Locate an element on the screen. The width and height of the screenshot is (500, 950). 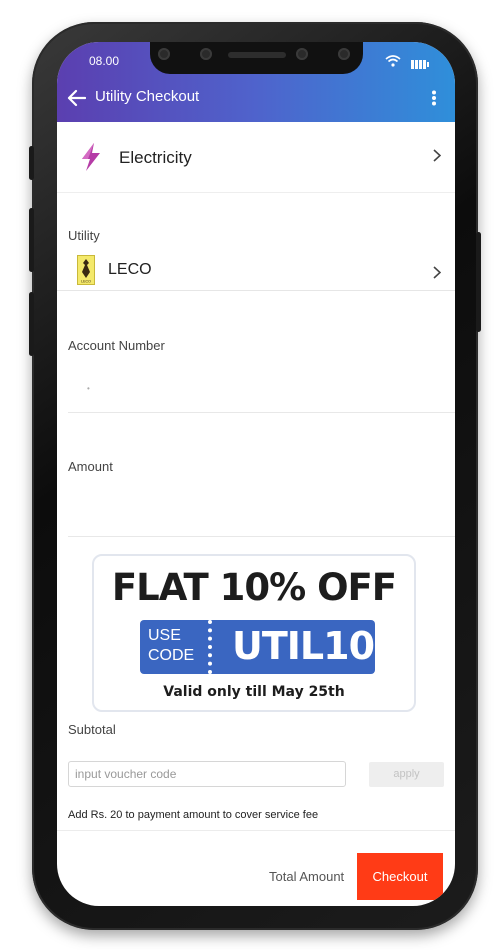
battery-icon is located at coordinates (420, 65).